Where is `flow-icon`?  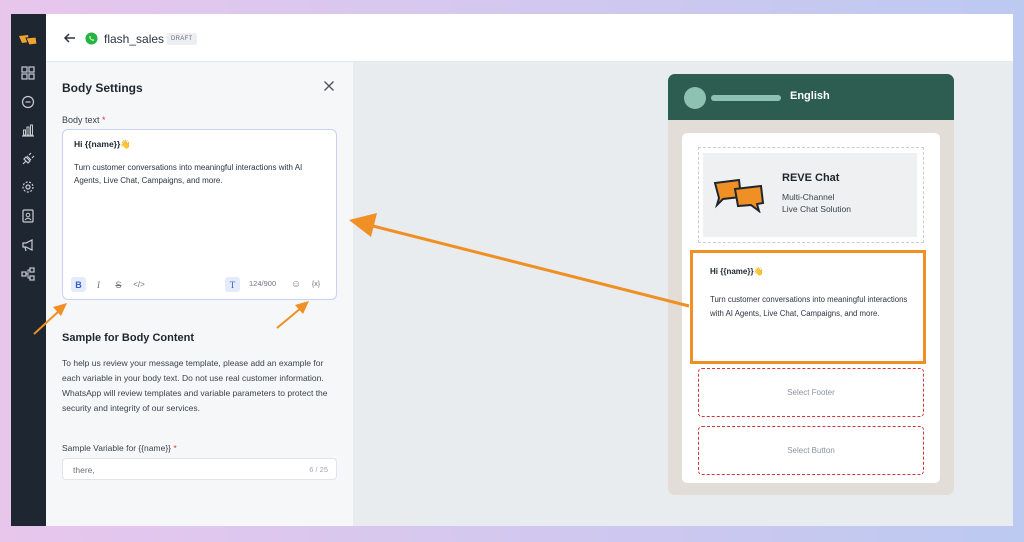 flow-icon is located at coordinates (28, 274).